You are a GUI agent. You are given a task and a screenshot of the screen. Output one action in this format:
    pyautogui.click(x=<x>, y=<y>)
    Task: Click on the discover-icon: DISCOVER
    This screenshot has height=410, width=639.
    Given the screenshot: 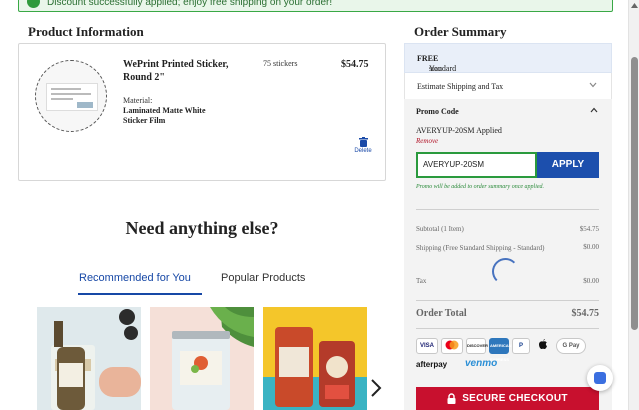 What is the action you would take?
    pyautogui.click(x=477, y=346)
    